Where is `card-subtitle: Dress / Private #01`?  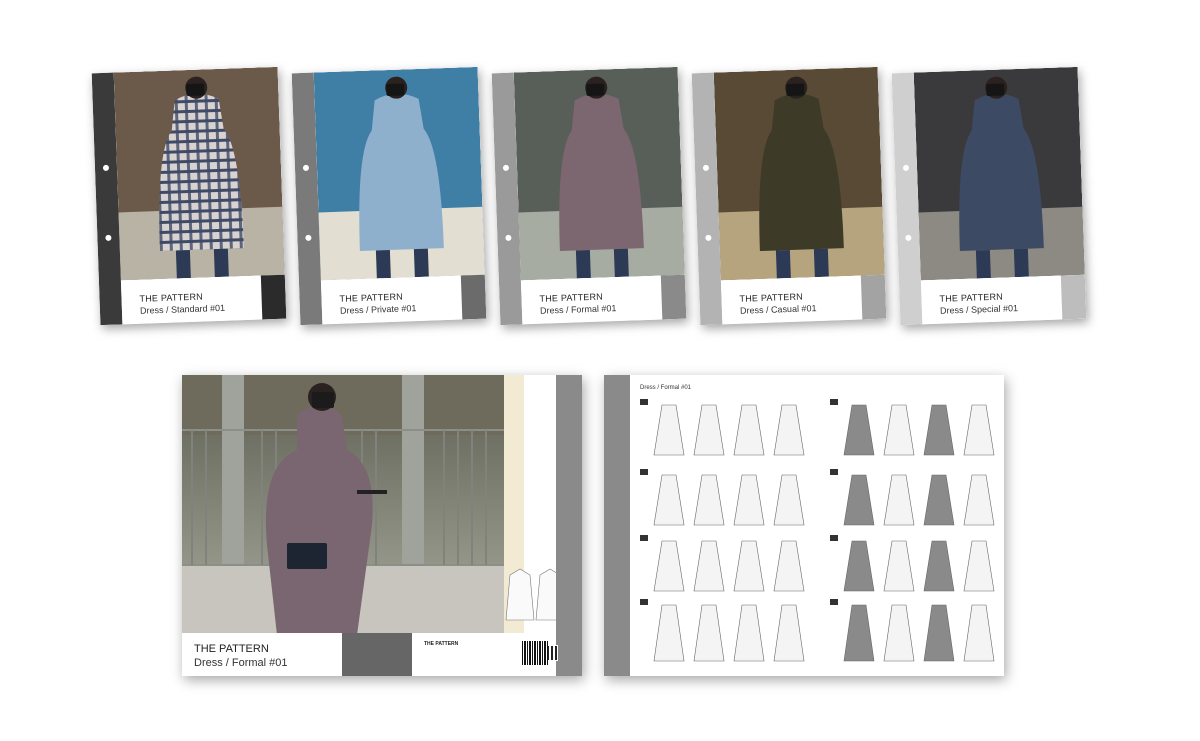 card-subtitle: Dress / Private #01 is located at coordinates (378, 309).